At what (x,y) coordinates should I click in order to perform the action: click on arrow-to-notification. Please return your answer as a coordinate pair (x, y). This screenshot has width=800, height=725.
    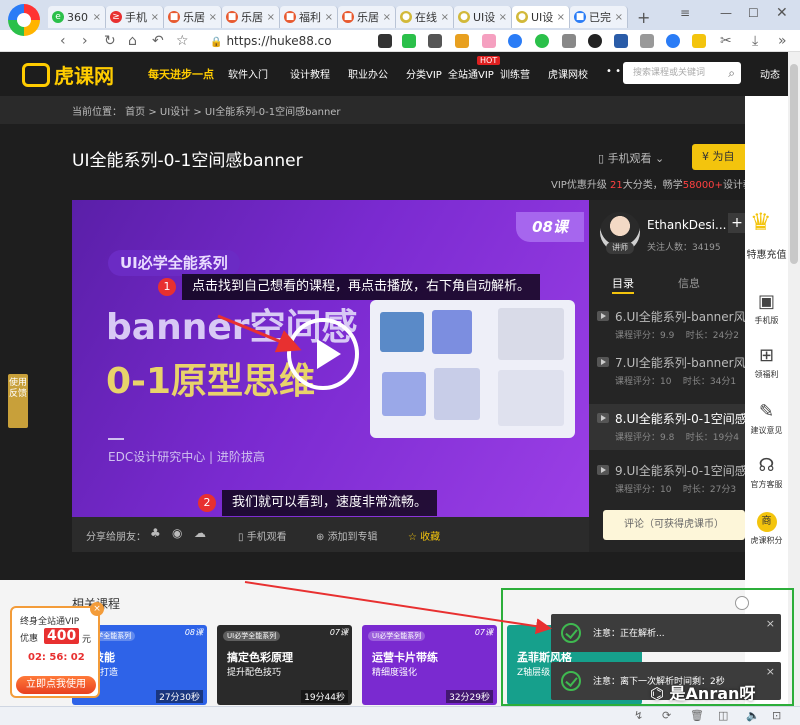
    Looking at the image, I should click on (398, 608).